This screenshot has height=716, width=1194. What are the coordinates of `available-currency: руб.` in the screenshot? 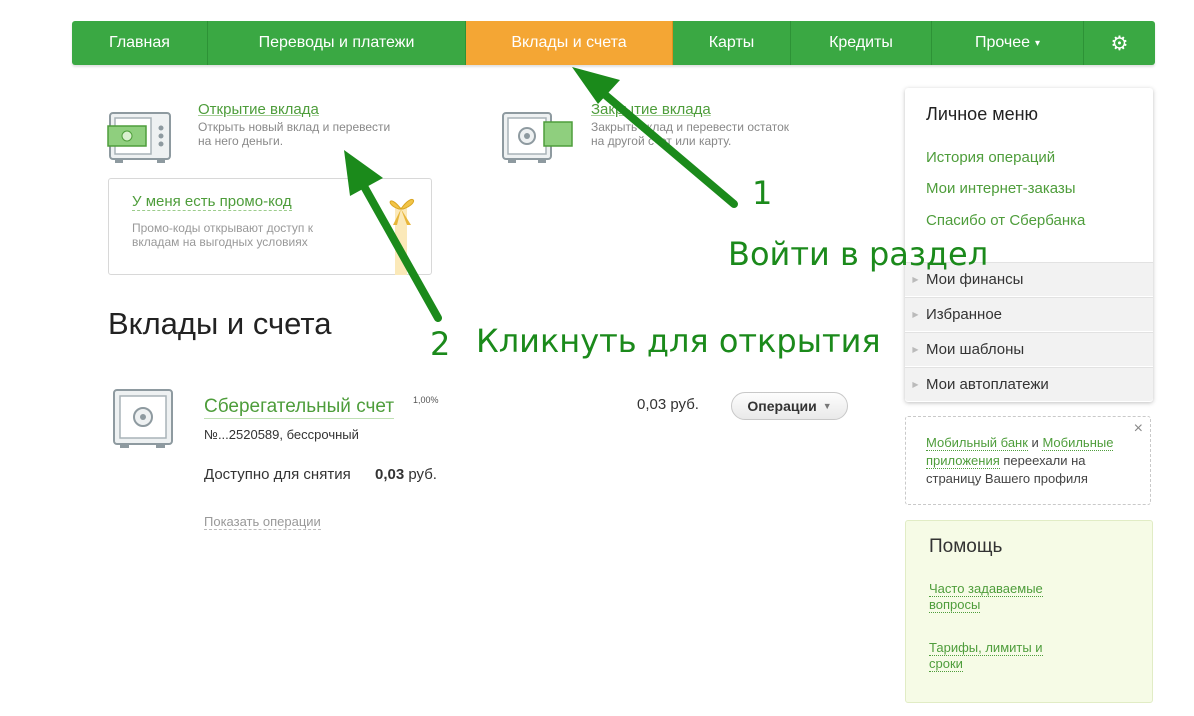 It's located at (422, 474).